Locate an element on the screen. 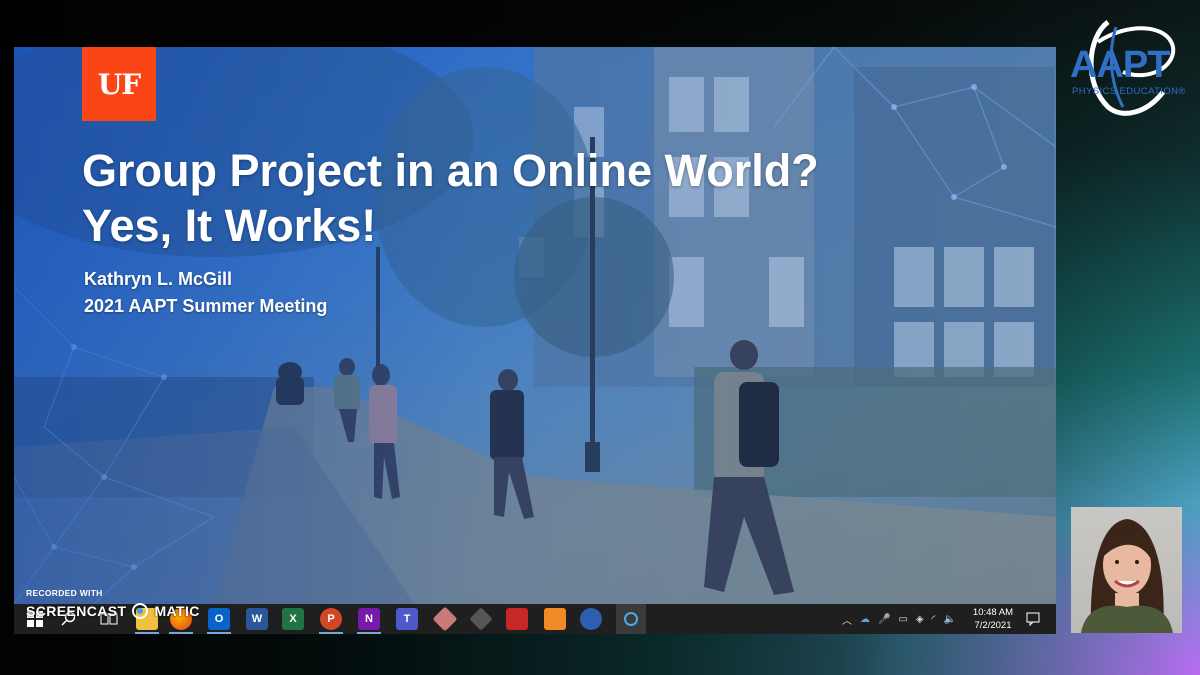 This screenshot has width=1200, height=675. aapt-logo-subtext: PHYSICS EDUCATION® is located at coordinates (1129, 91).